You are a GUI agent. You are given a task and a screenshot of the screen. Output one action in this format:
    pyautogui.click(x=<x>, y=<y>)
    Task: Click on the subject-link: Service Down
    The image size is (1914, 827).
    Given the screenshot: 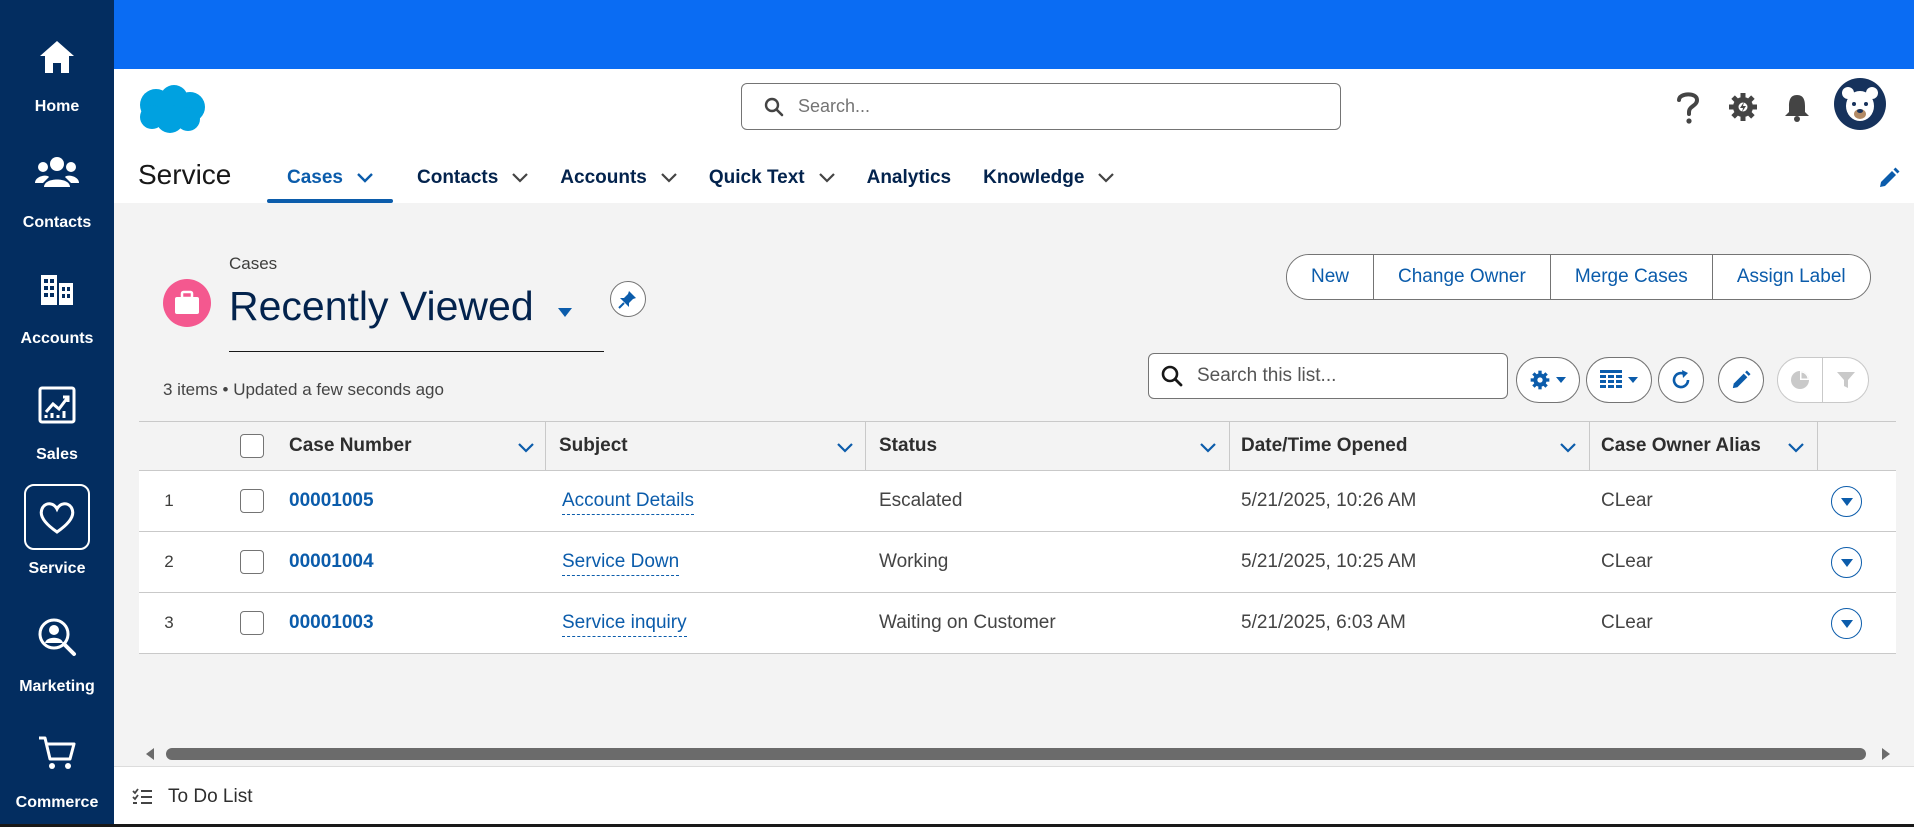 What is the action you would take?
    pyautogui.click(x=621, y=562)
    